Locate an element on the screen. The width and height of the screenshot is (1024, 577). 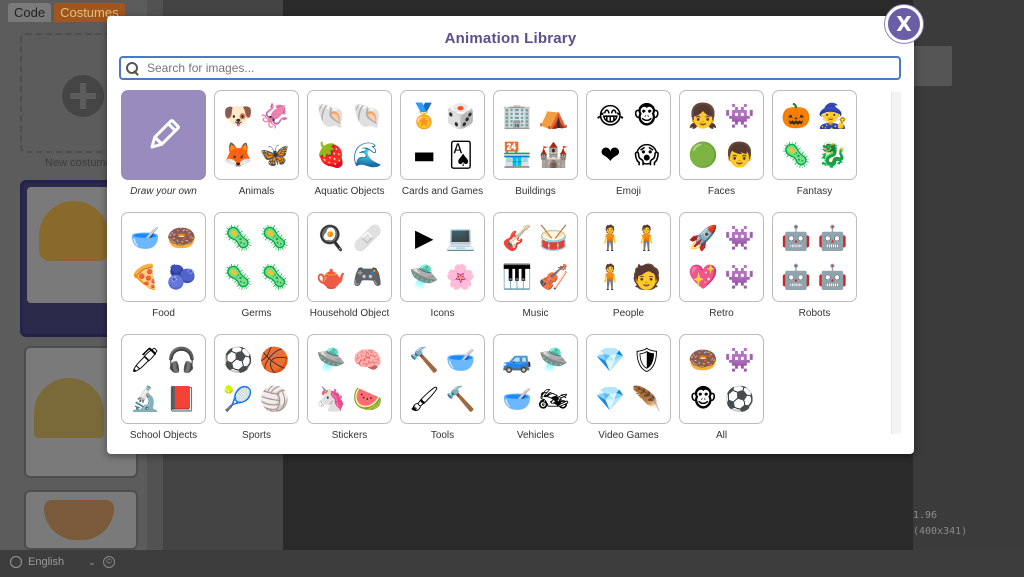
category-tile-animals: 🐶 🦑 🦊 🦋 Animals is located at coordinates (256, 143).